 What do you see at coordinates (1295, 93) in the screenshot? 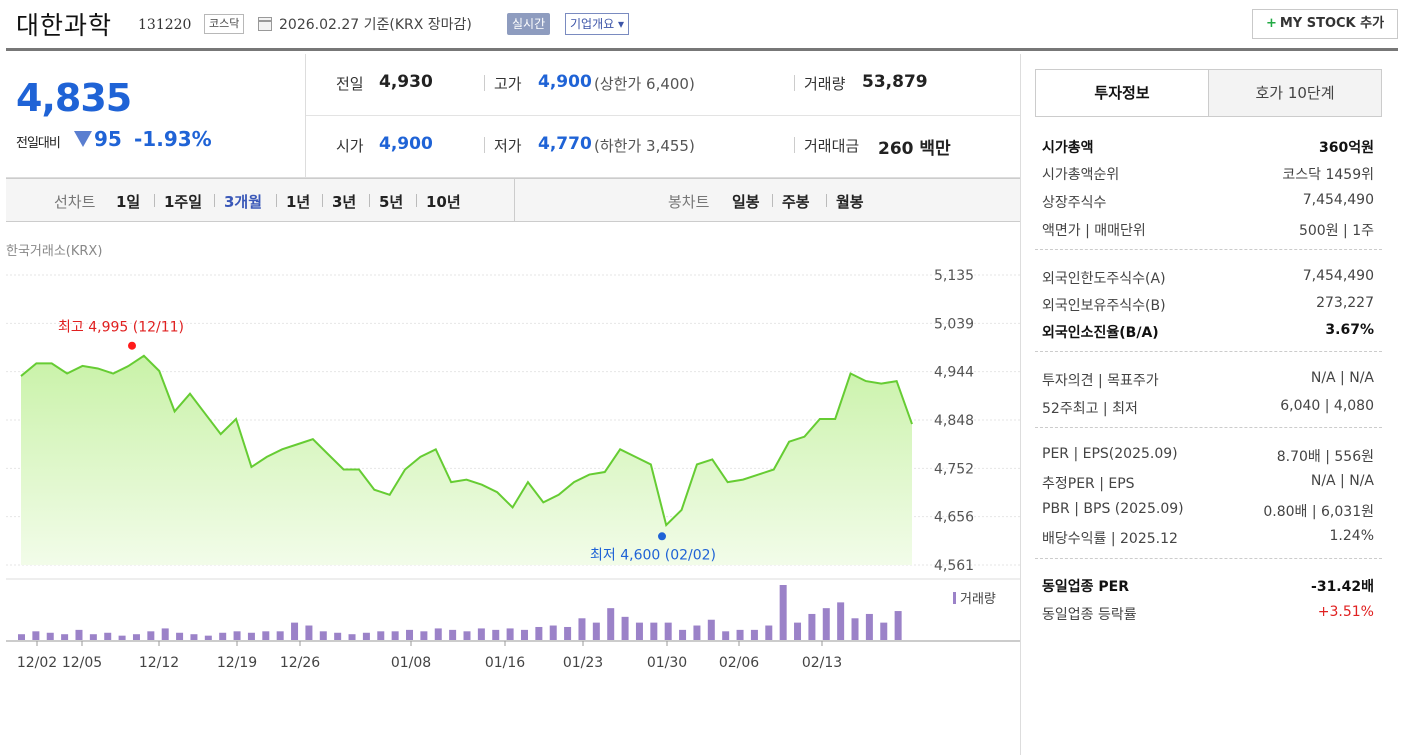
I see `tab-order-book: 호가 10단계` at bounding box center [1295, 93].